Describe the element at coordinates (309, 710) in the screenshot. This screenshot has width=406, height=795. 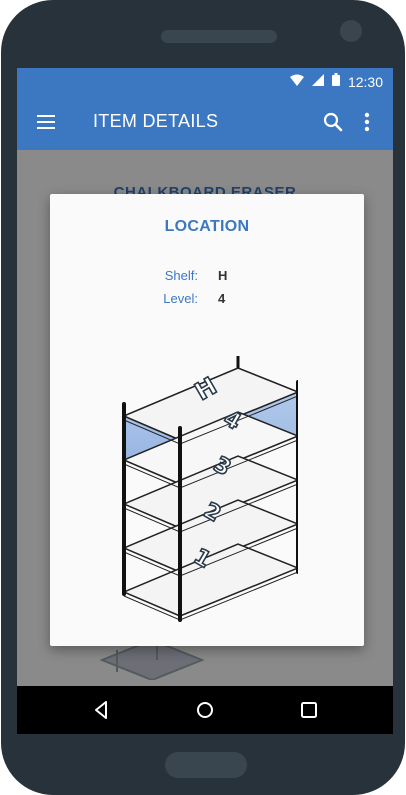
I see `recent-apps-icon` at that location.